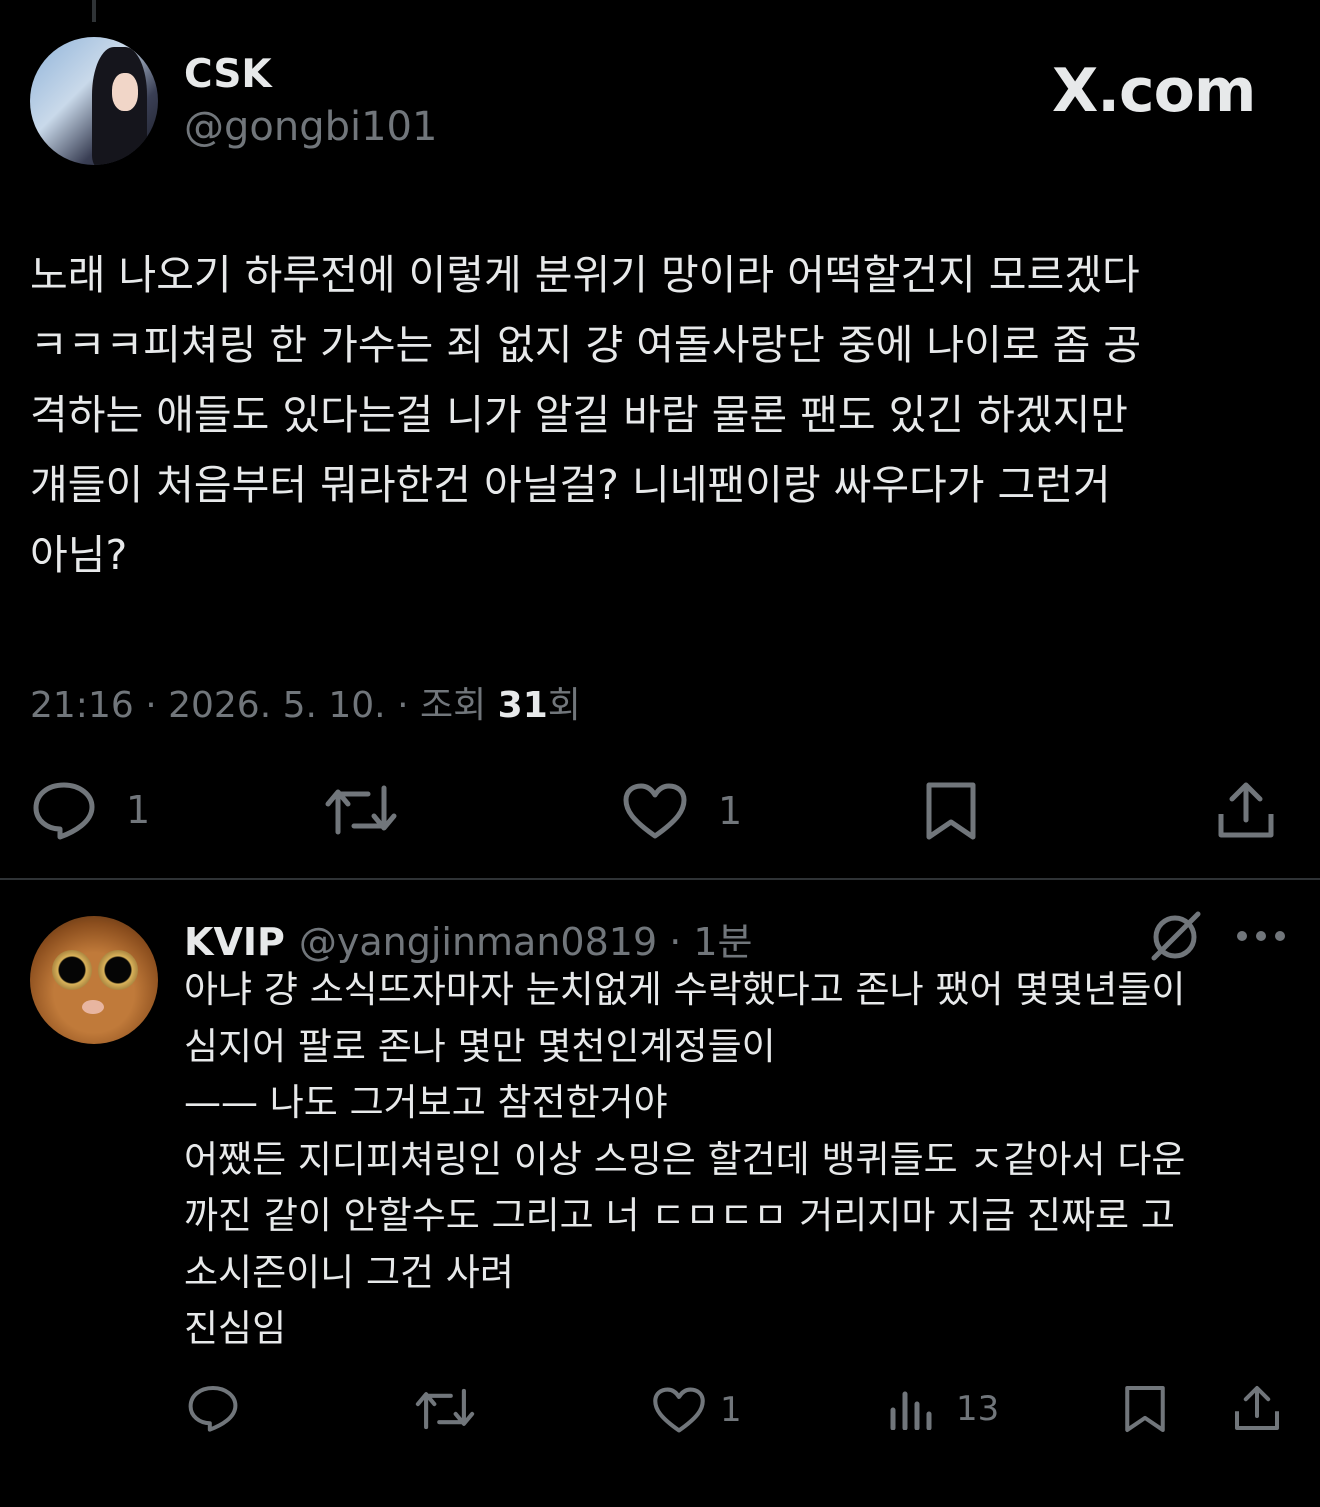 This screenshot has width=1320, height=1507. What do you see at coordinates (978, 1409) in the screenshot?
I see `reply-view-count: 13` at bounding box center [978, 1409].